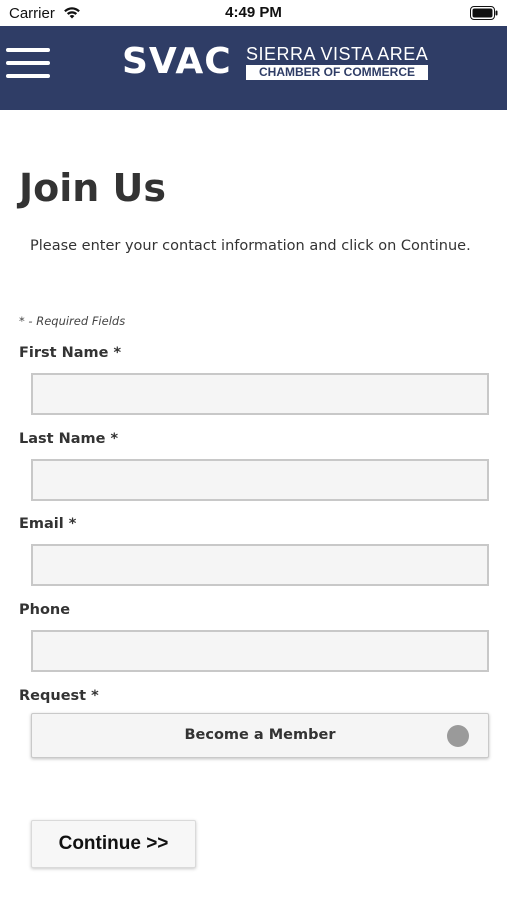 This screenshot has width=507, height=900. What do you see at coordinates (113, 844) in the screenshot?
I see `continue-button: Continue >>` at bounding box center [113, 844].